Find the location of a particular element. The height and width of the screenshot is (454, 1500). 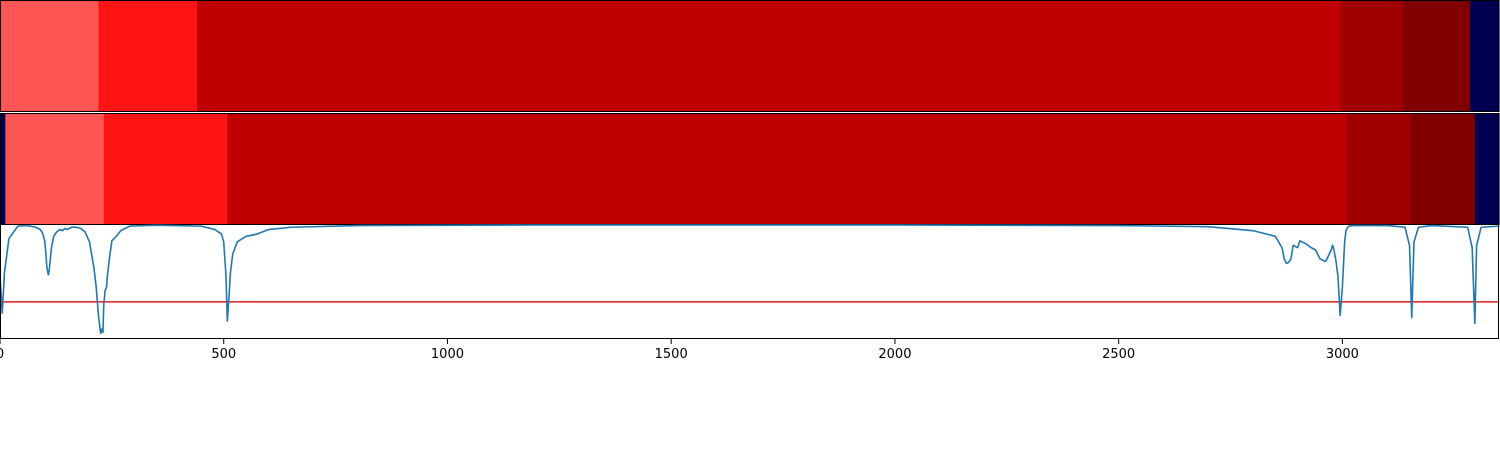

x-tick-label-500: 500 is located at coordinates (223, 354).